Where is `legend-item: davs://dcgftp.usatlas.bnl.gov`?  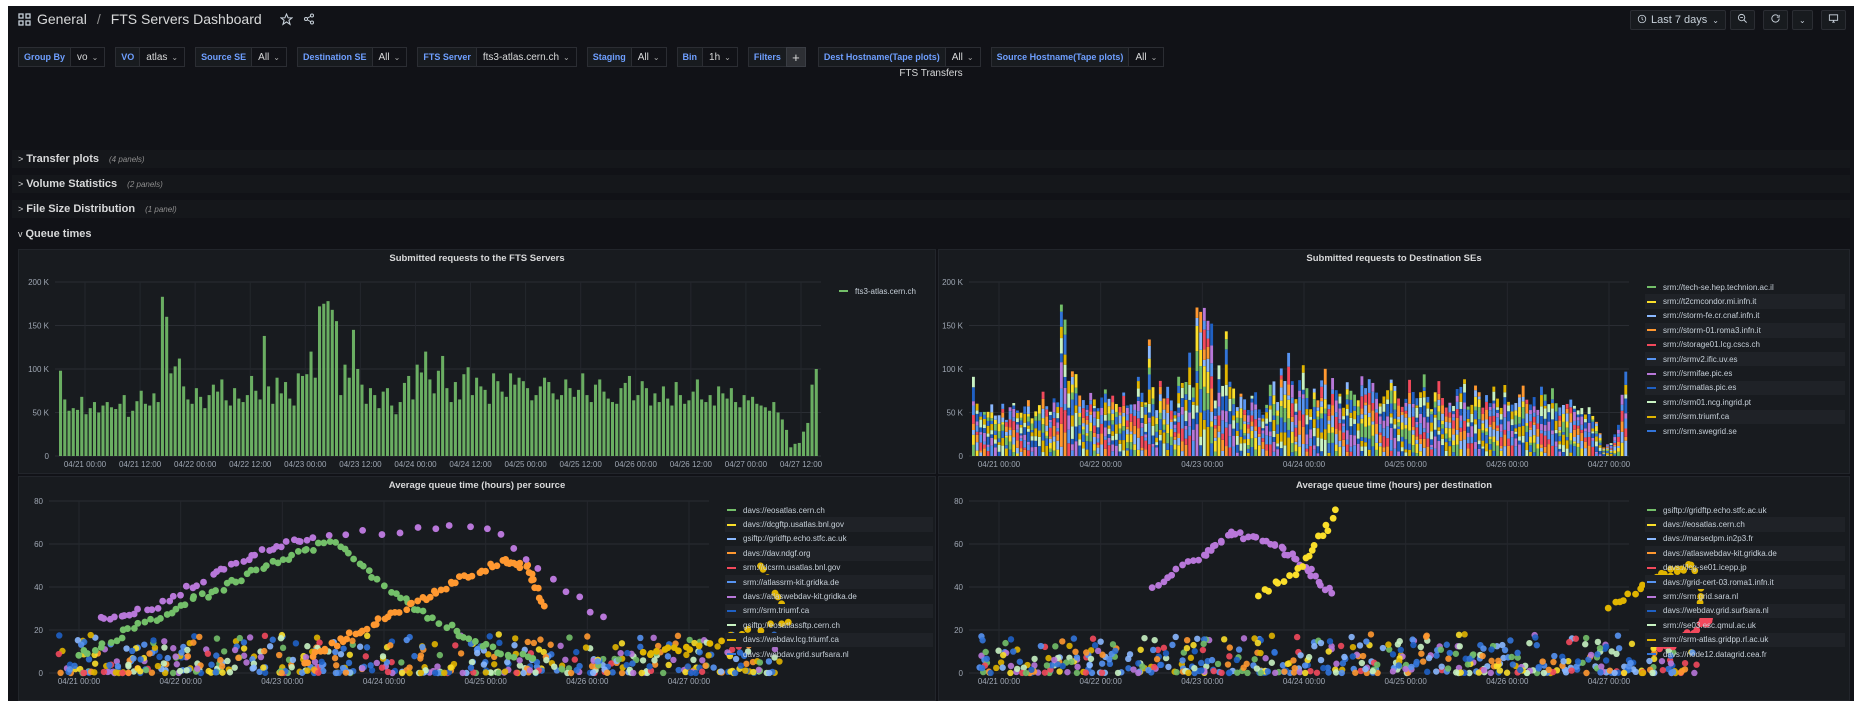
legend-item: davs://dcgftp.usatlas.bnl.gov is located at coordinates (829, 524).